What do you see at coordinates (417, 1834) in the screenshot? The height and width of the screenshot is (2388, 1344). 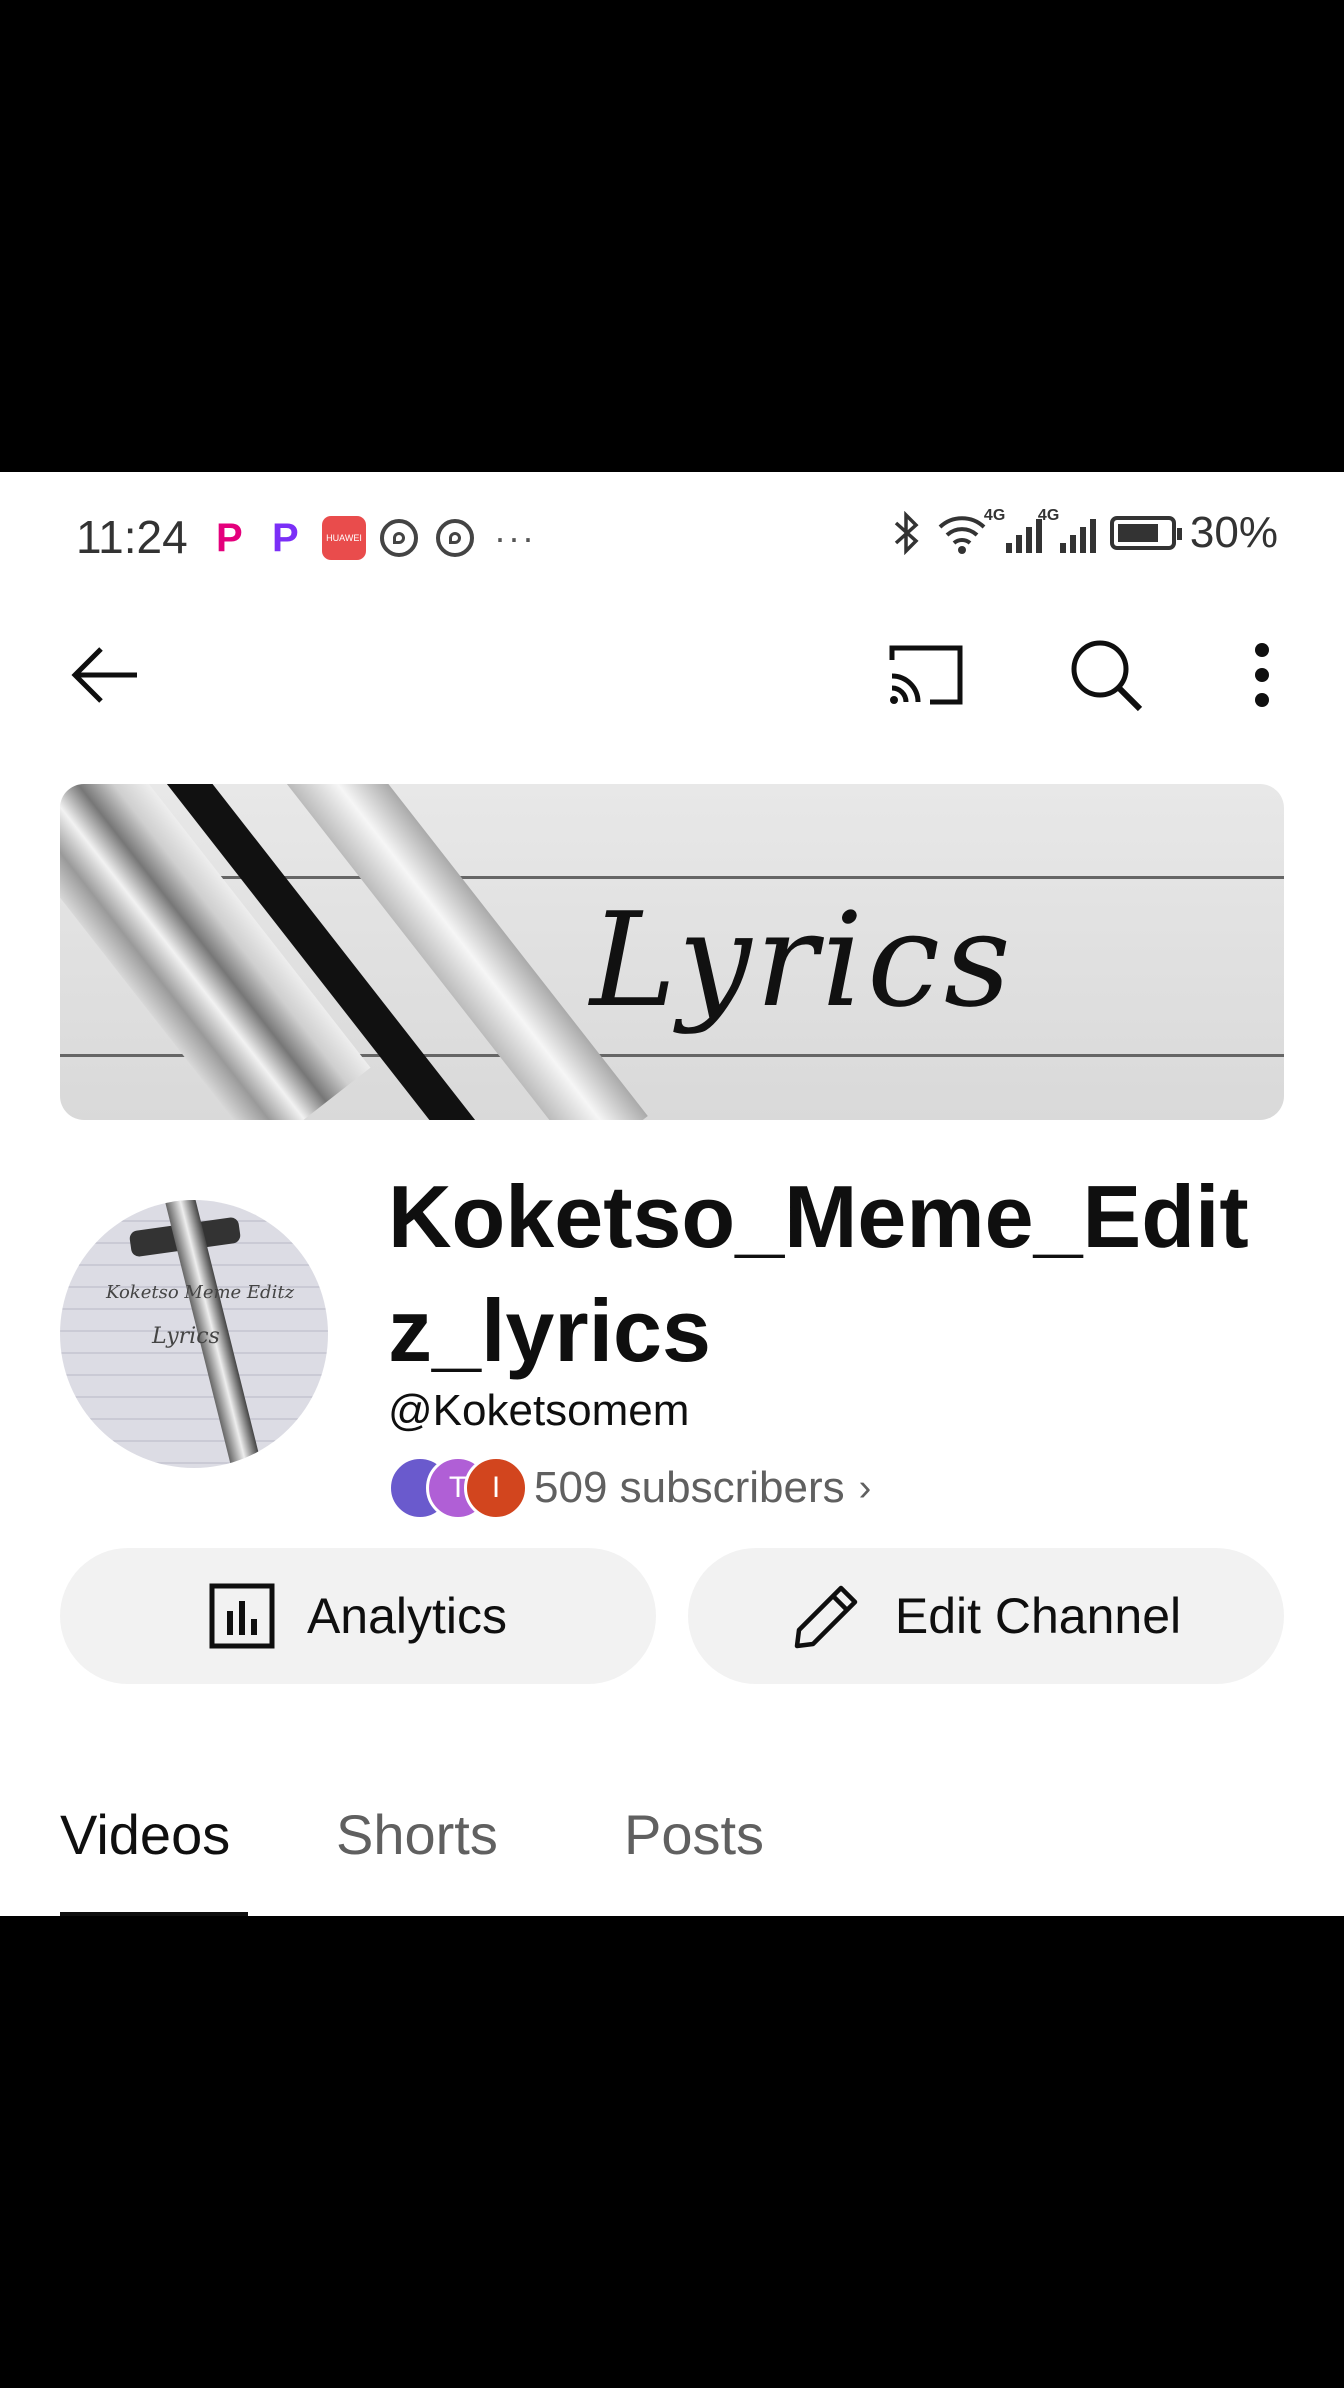 I see `tab-shorts: Shorts` at bounding box center [417, 1834].